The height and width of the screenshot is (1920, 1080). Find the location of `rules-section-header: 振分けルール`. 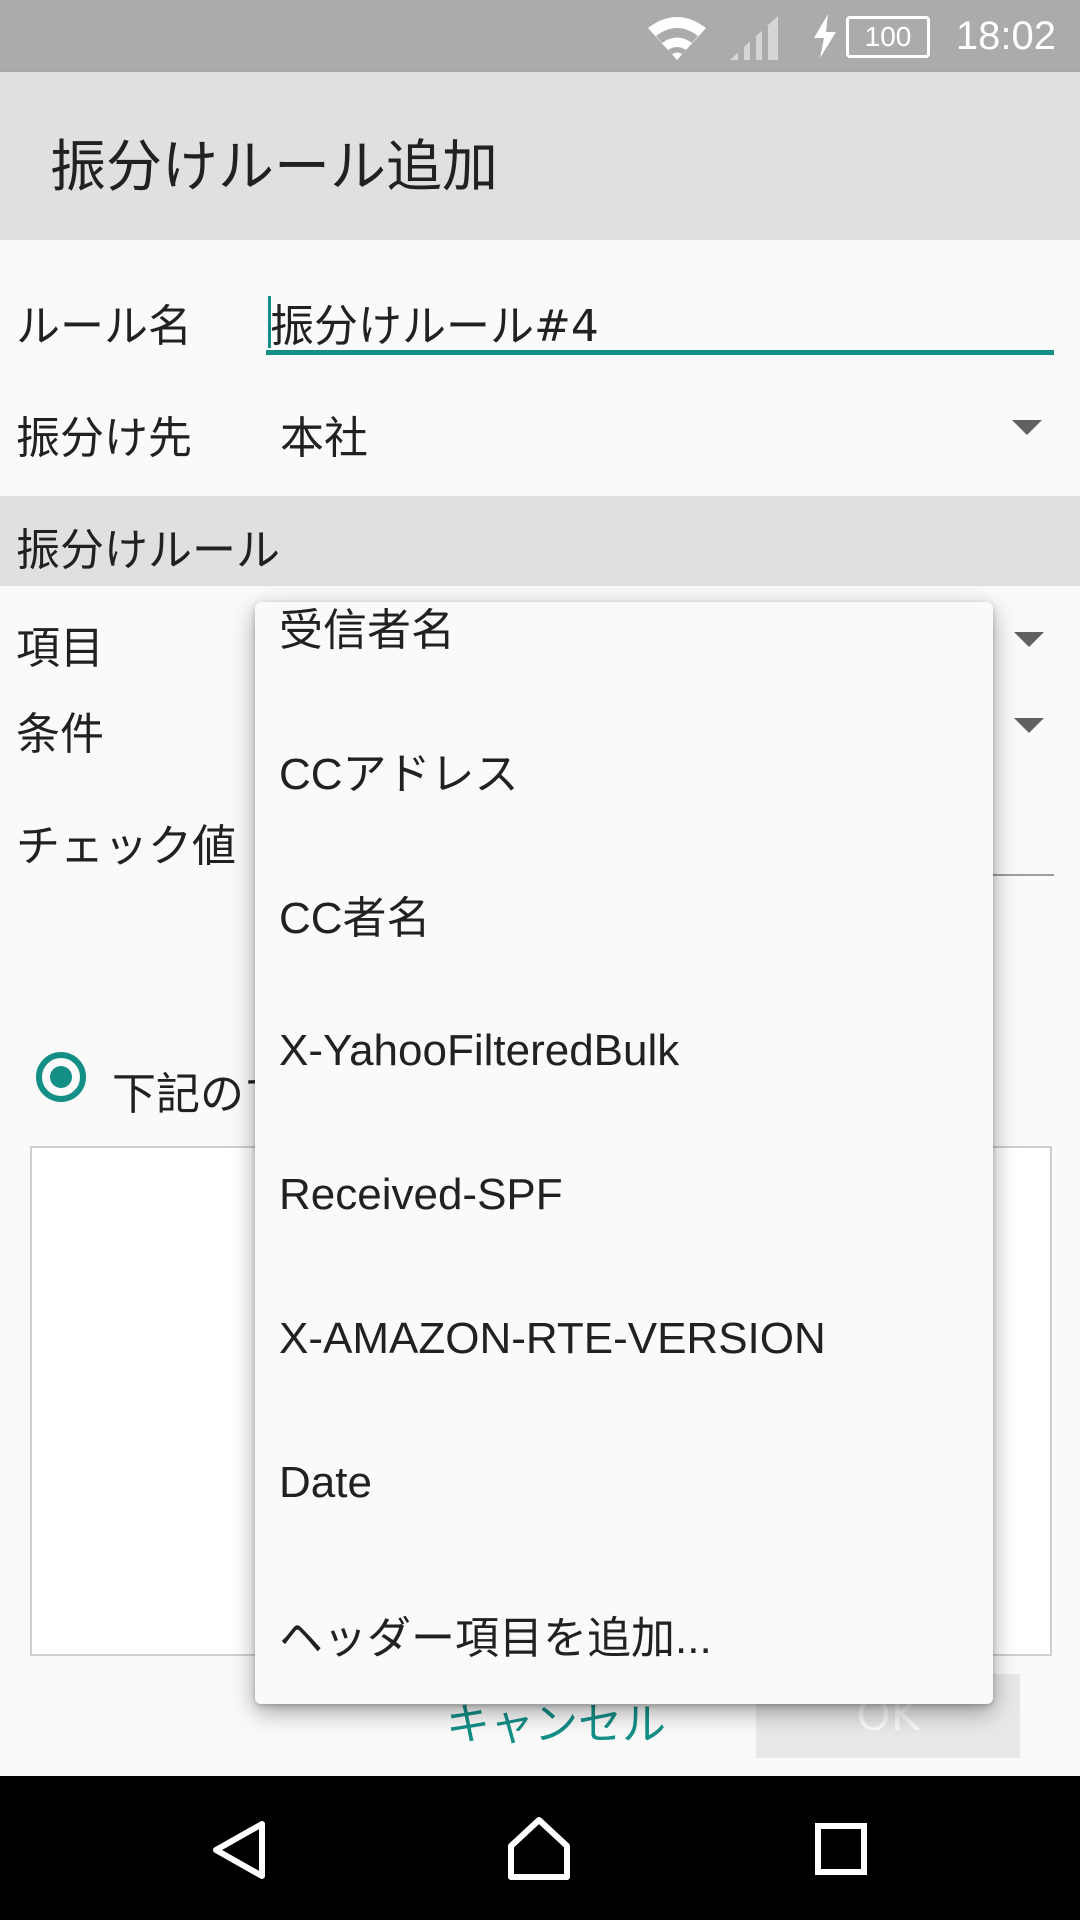

rules-section-header: 振分けルール is located at coordinates (540, 541).